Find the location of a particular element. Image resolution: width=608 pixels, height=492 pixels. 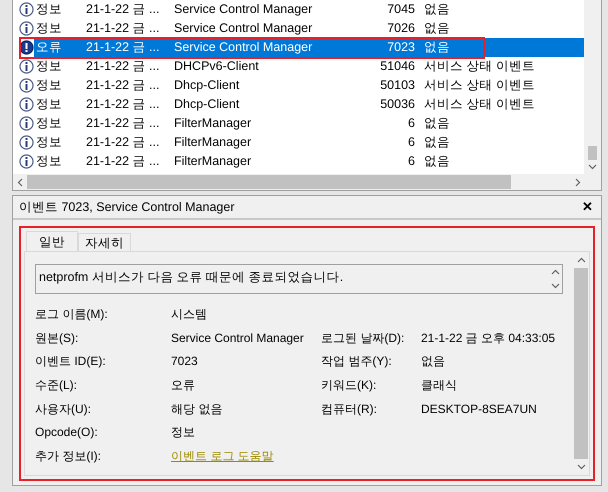

event-id-cell-text: 50036 is located at coordinates (397, 105).